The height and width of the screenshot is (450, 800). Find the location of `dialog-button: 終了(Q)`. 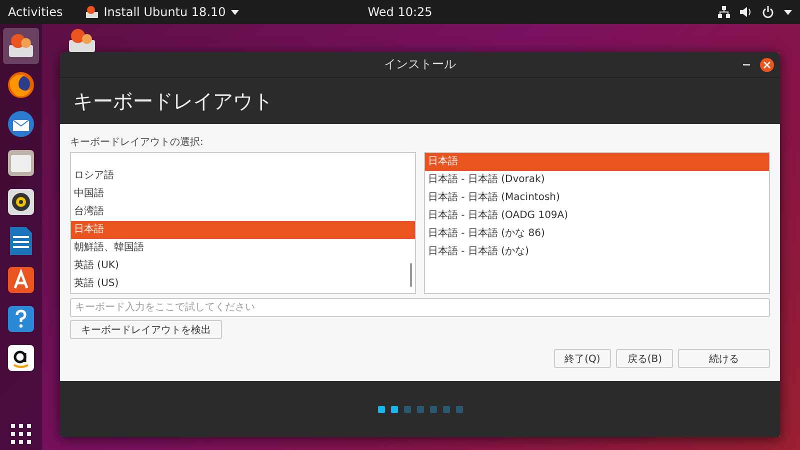

dialog-button: 終了(Q) is located at coordinates (583, 358).